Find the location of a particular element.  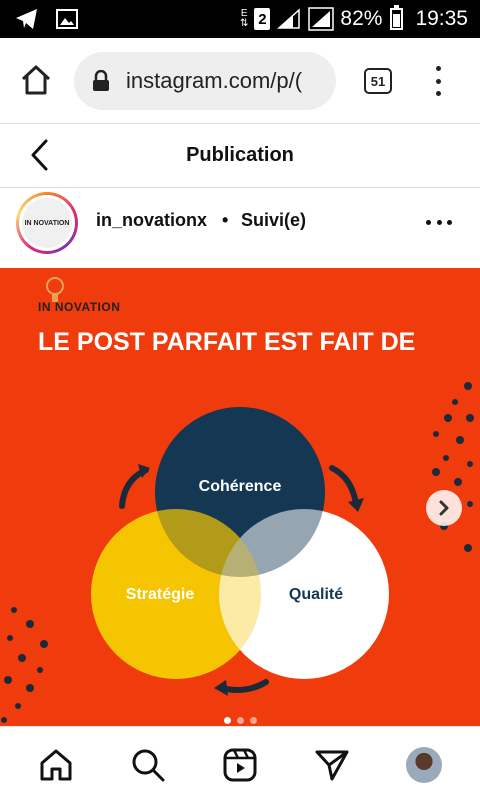

signal-icon is located at coordinates (289, 19).